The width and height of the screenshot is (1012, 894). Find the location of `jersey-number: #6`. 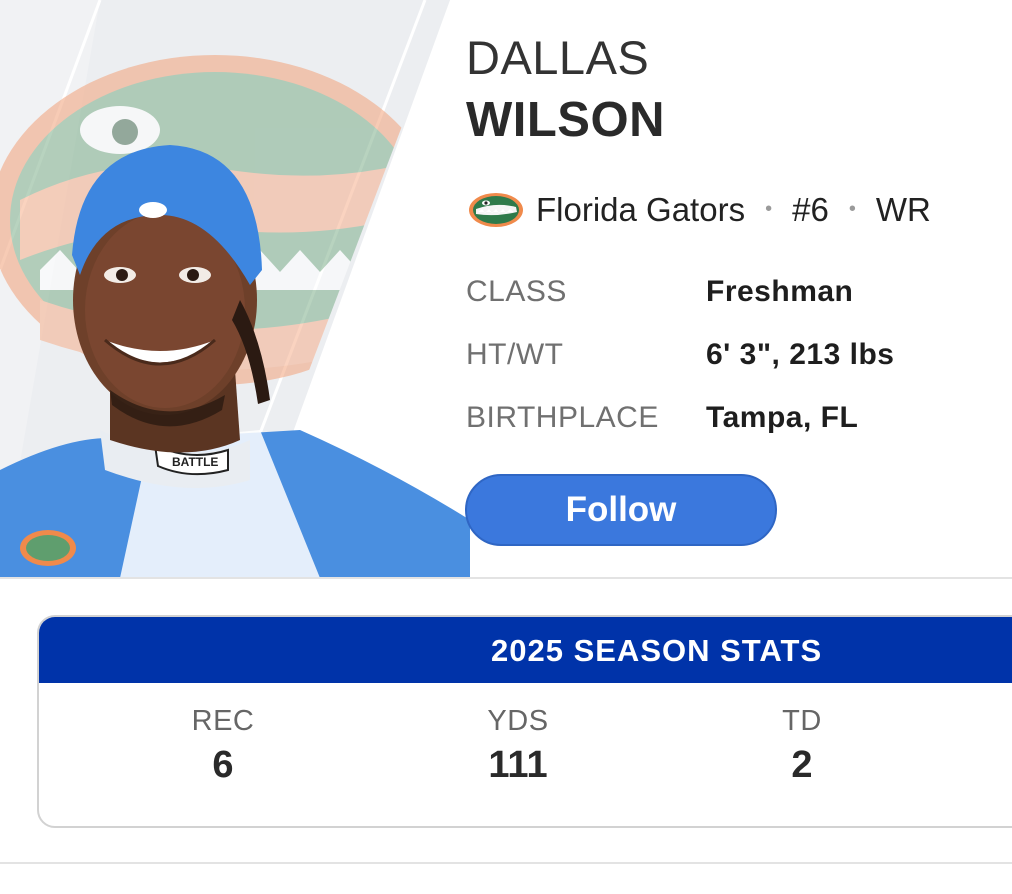

jersey-number: #6 is located at coordinates (810, 209).